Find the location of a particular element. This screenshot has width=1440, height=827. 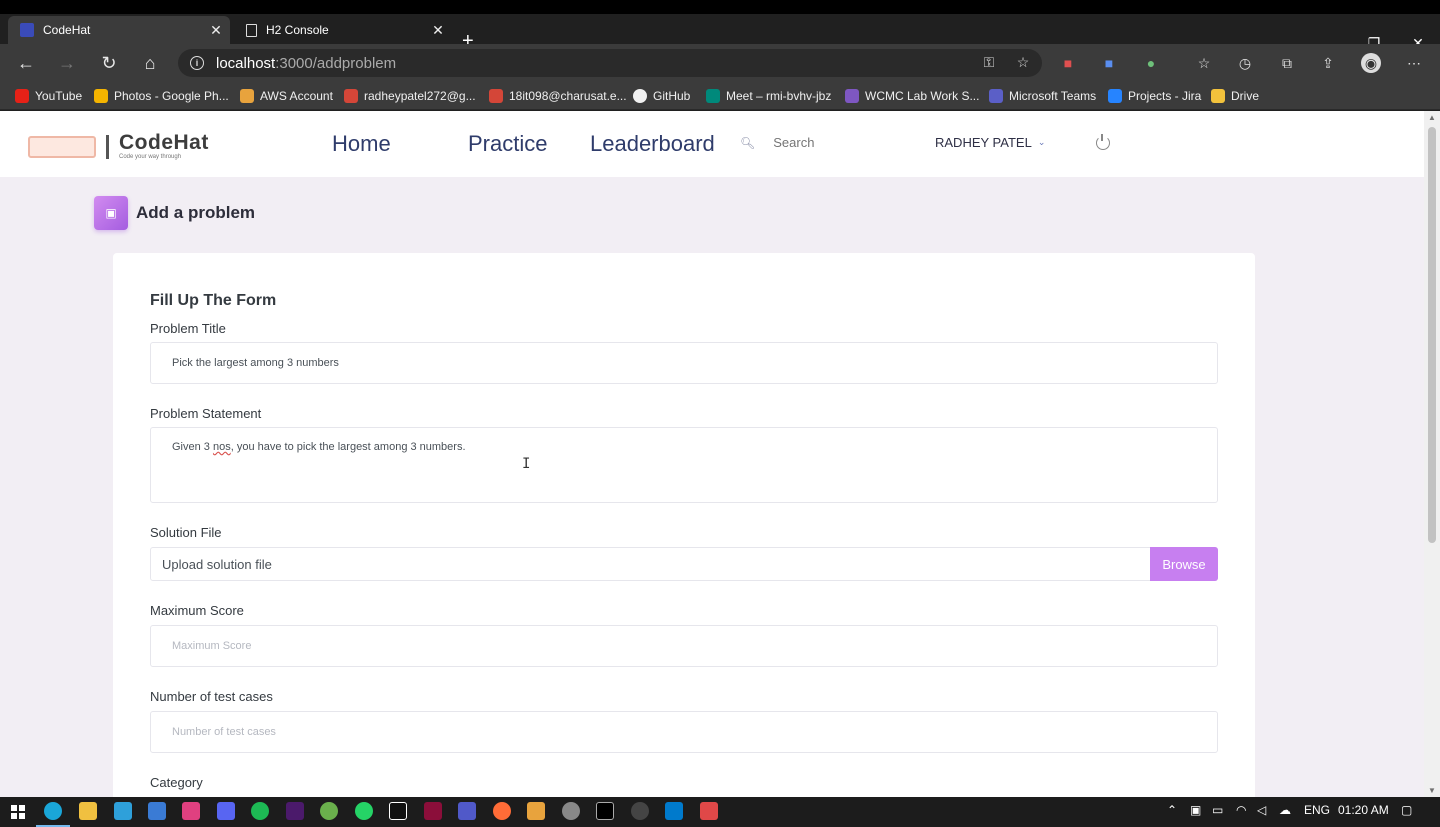

onedrive-icon: ☁ is located at coordinates (1285, 810).